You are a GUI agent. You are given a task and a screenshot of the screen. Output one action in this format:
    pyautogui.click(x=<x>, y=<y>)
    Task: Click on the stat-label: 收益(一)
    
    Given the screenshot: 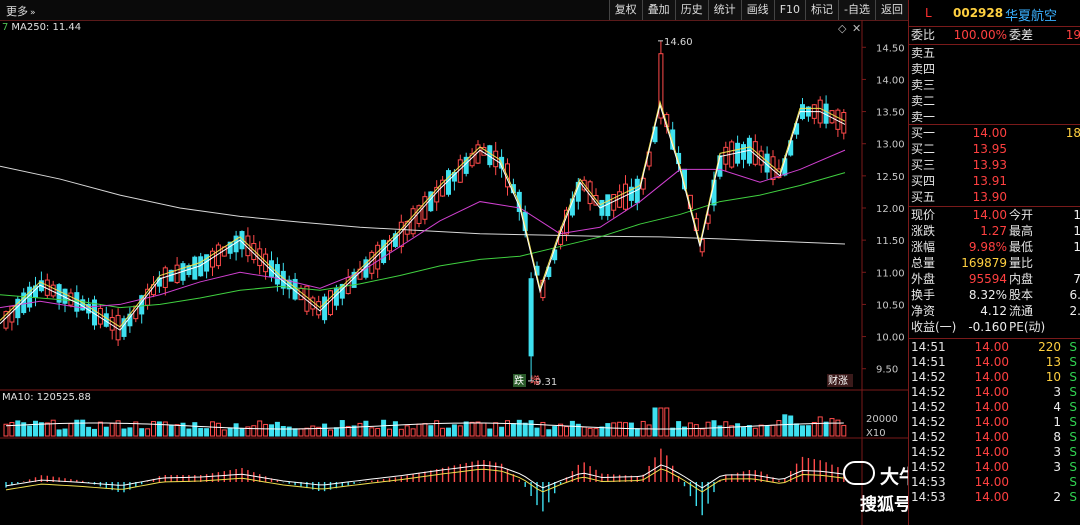 What is the action you would take?
    pyautogui.click(x=934, y=327)
    